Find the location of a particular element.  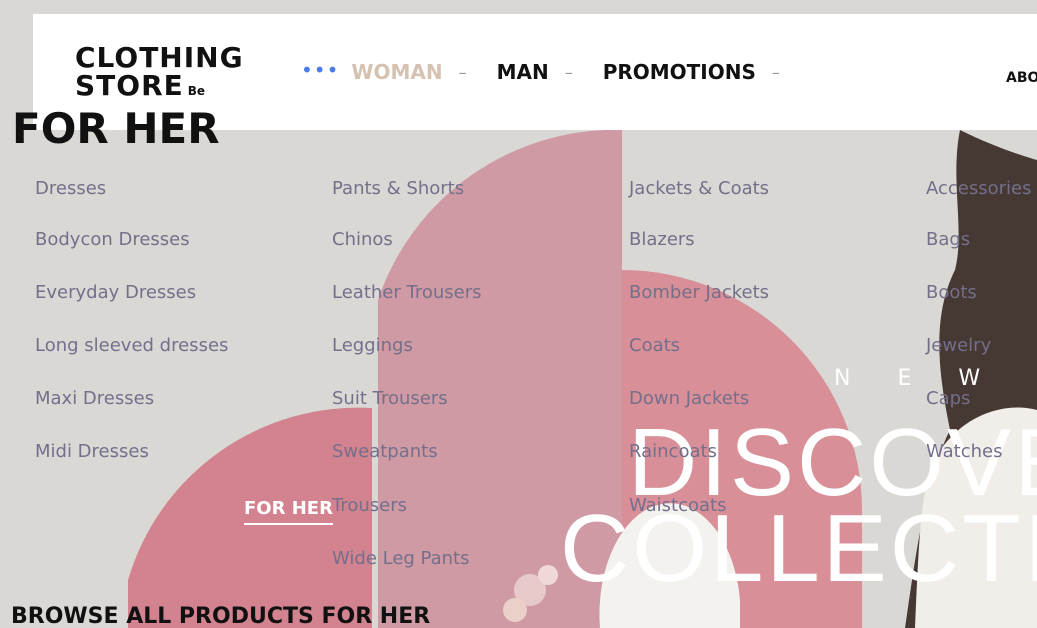

logo-line1: CLOTHING is located at coordinates (159, 57).